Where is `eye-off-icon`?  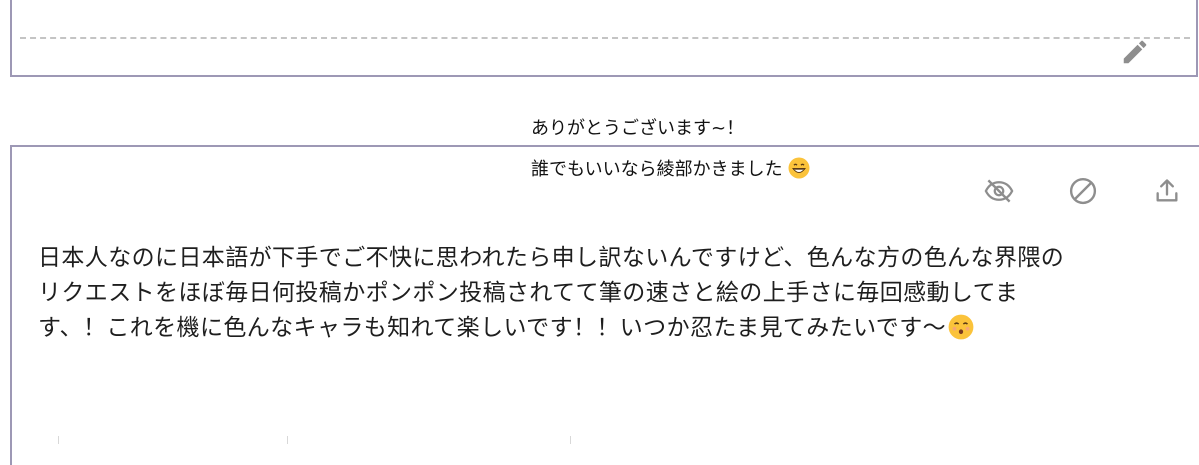 eye-off-icon is located at coordinates (999, 193).